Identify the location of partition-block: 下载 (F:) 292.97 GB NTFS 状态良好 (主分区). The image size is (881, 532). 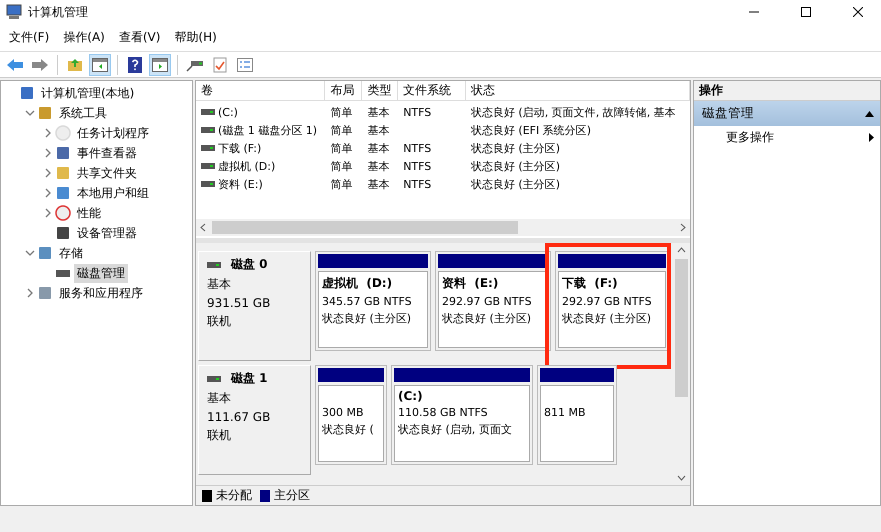
(612, 301).